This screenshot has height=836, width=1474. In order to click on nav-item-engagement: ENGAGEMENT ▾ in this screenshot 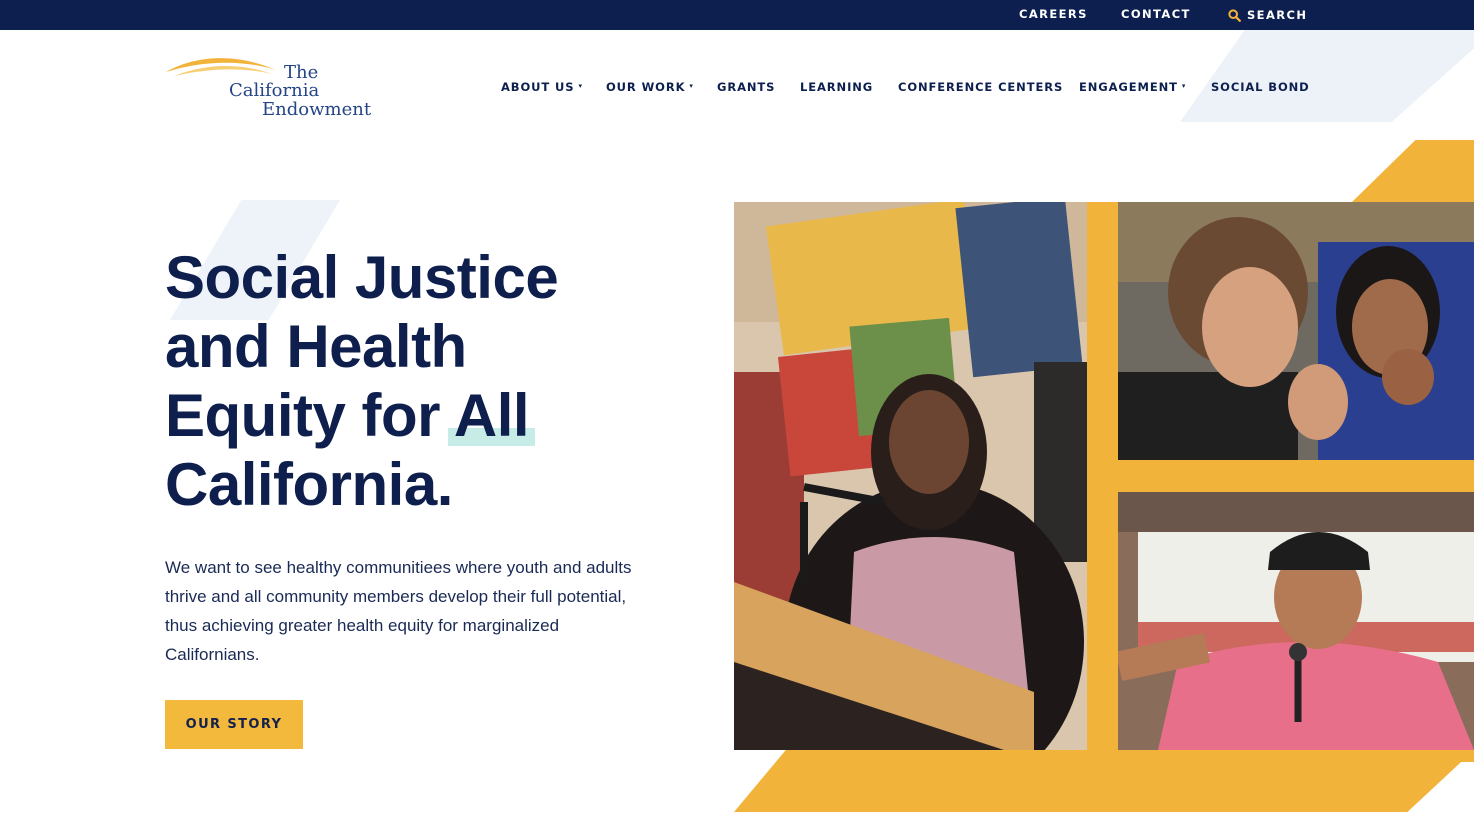, I will do `click(1132, 87)`.